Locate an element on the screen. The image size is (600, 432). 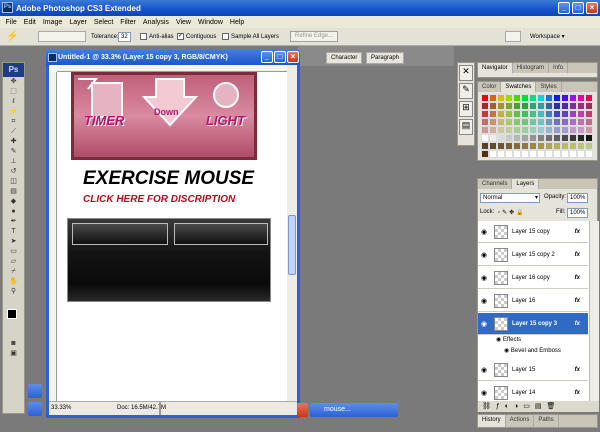
tab-navigator: Navigator is located at coordinates (495, 68).